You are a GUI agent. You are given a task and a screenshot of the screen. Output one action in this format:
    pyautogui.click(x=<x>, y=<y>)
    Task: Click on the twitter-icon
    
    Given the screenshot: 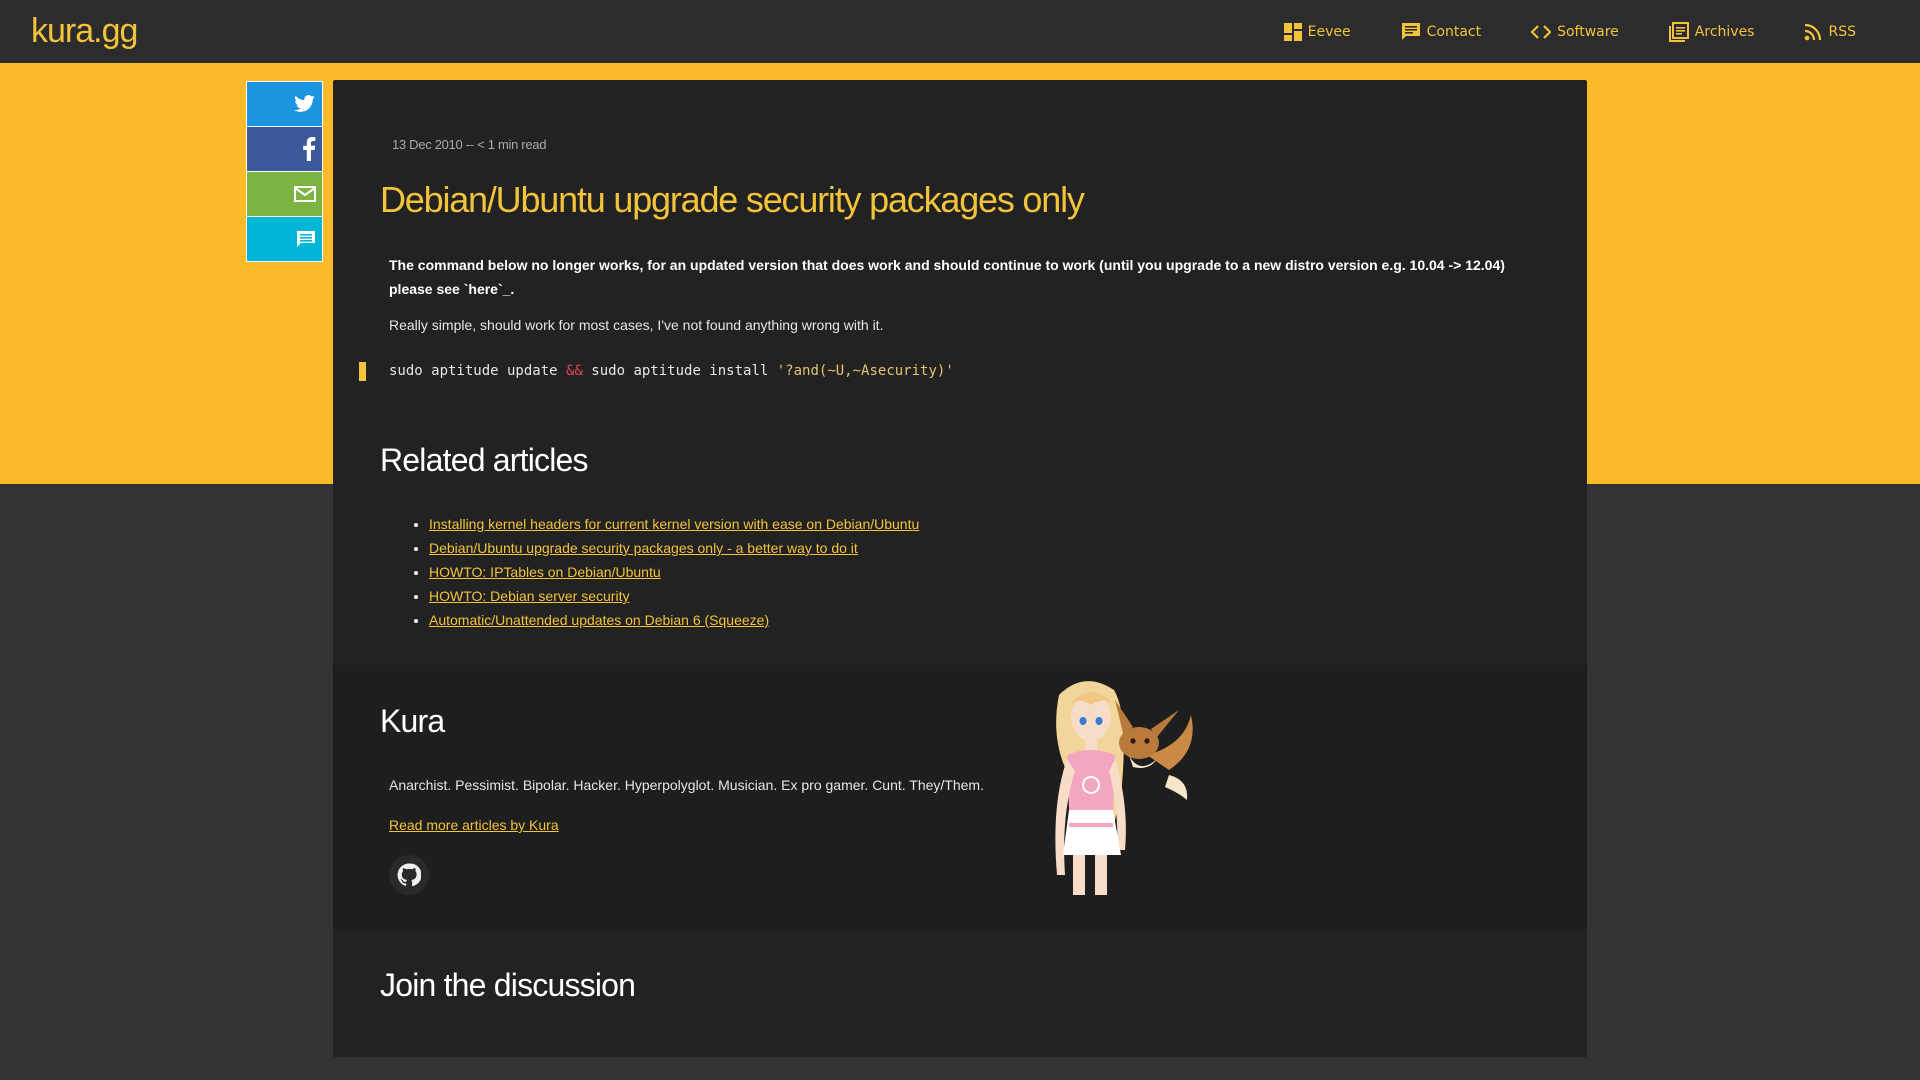 What is the action you would take?
    pyautogui.click(x=304, y=103)
    